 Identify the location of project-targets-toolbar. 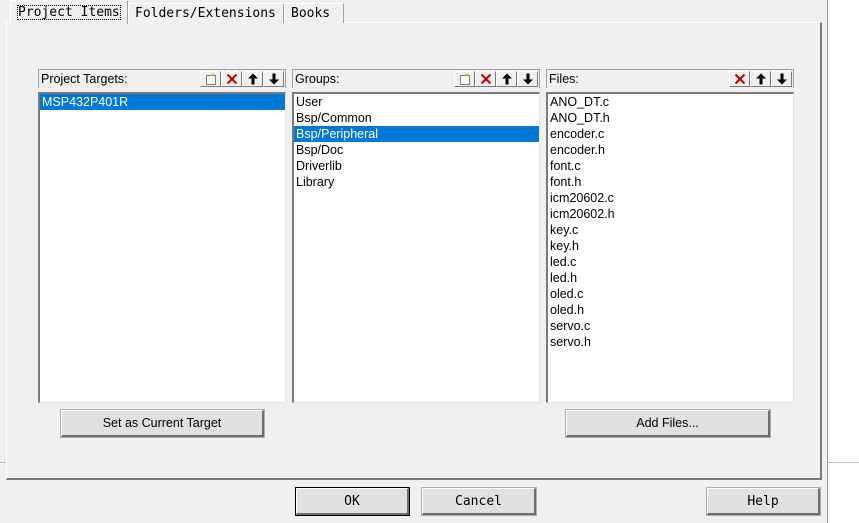
(242, 79).